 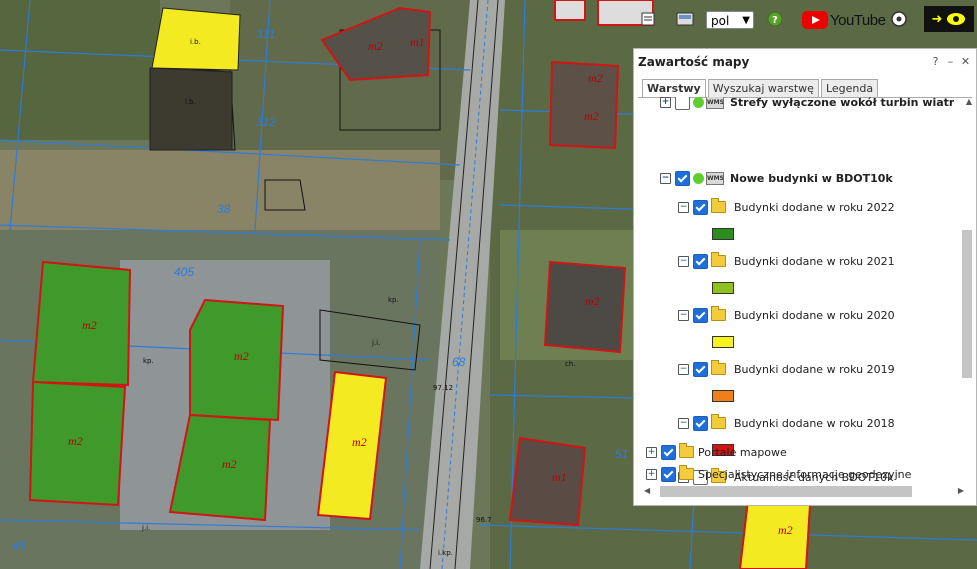 I want to click on help-label: ?, so click(x=775, y=20).